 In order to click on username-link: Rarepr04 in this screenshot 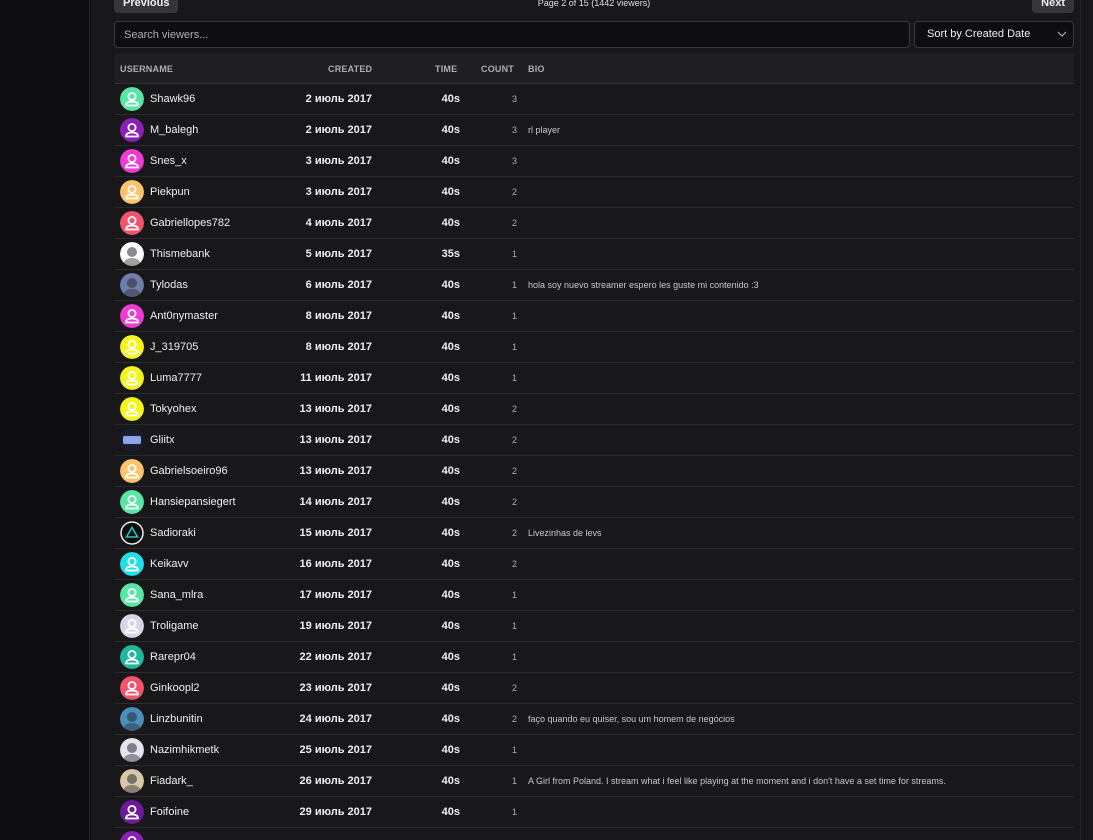, I will do `click(173, 657)`.